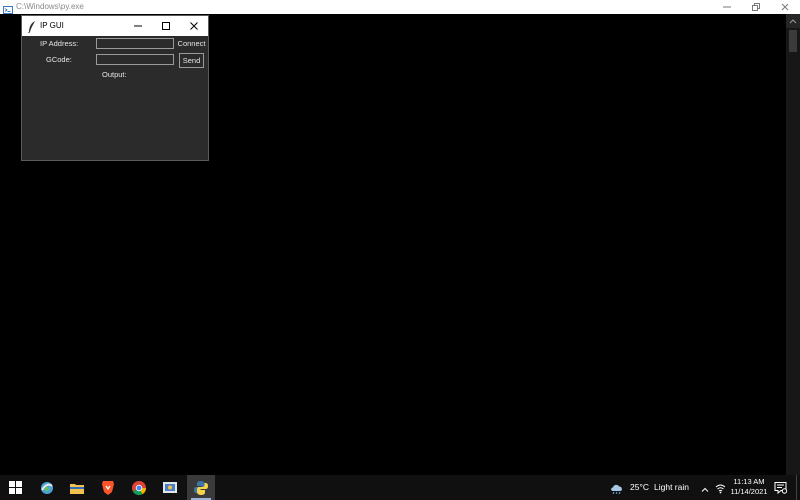 This screenshot has width=800, height=500. I want to click on file-explorer-icon, so click(77, 488).